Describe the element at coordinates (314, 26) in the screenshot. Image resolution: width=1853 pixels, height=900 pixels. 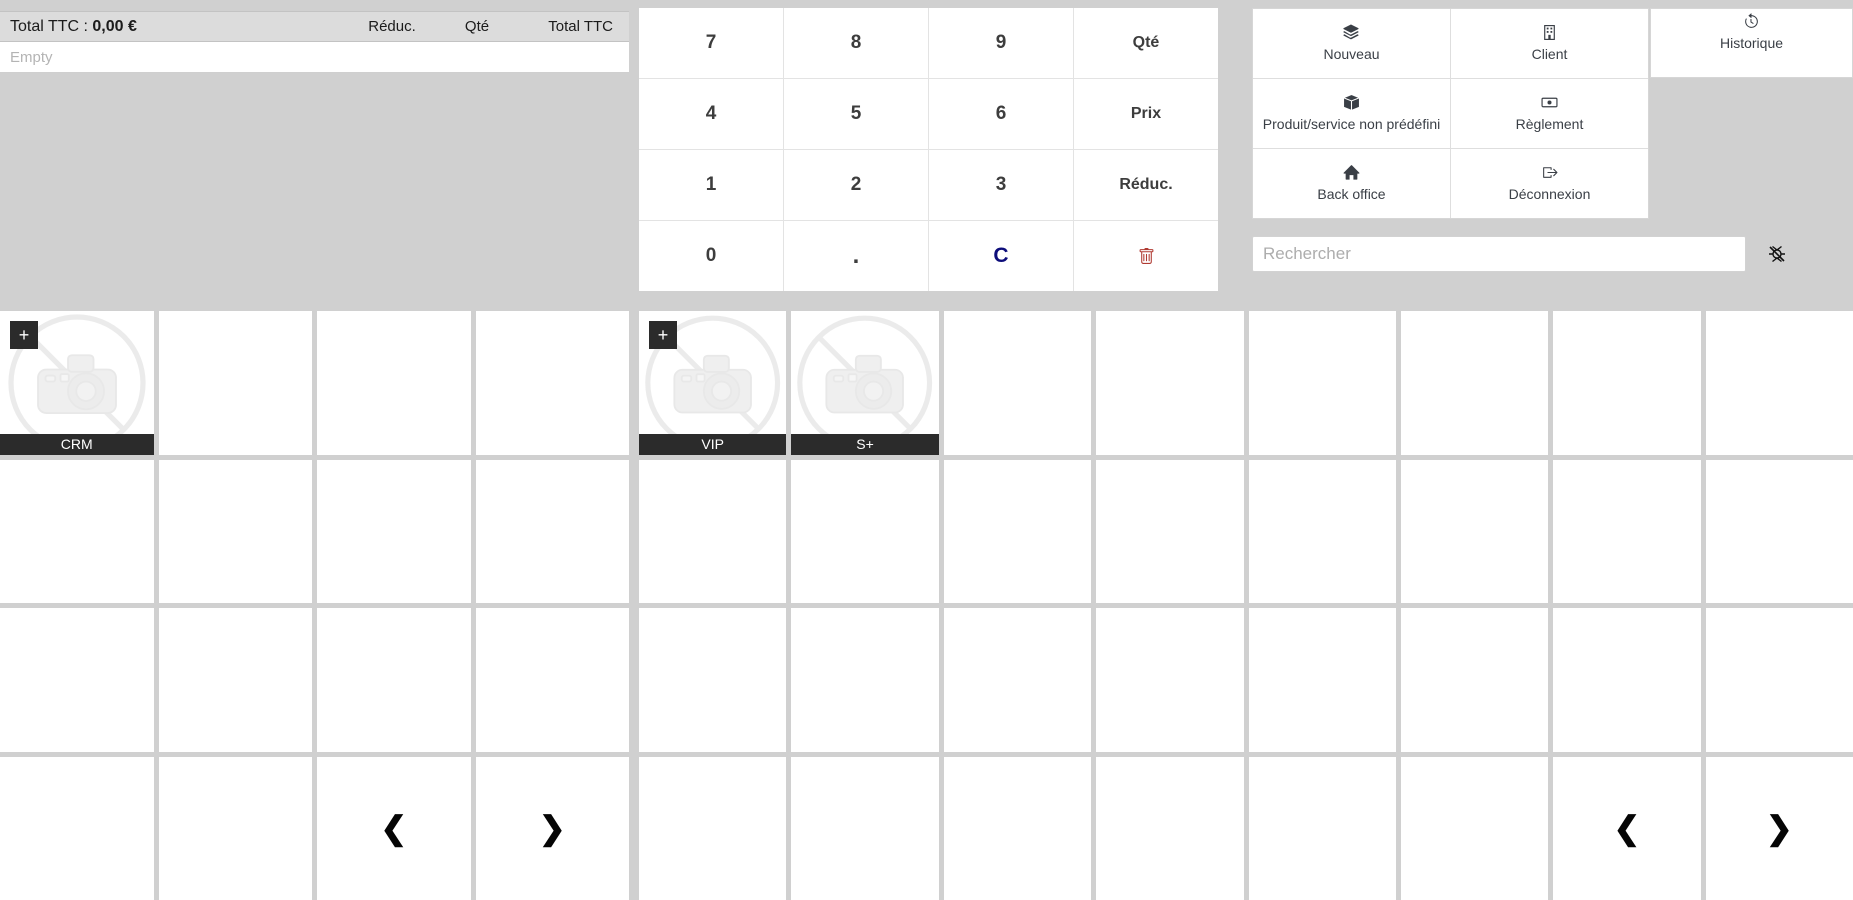
I see `cart-header: Total TTC : 0,00 € Réduc. Qté Total TTC` at that location.